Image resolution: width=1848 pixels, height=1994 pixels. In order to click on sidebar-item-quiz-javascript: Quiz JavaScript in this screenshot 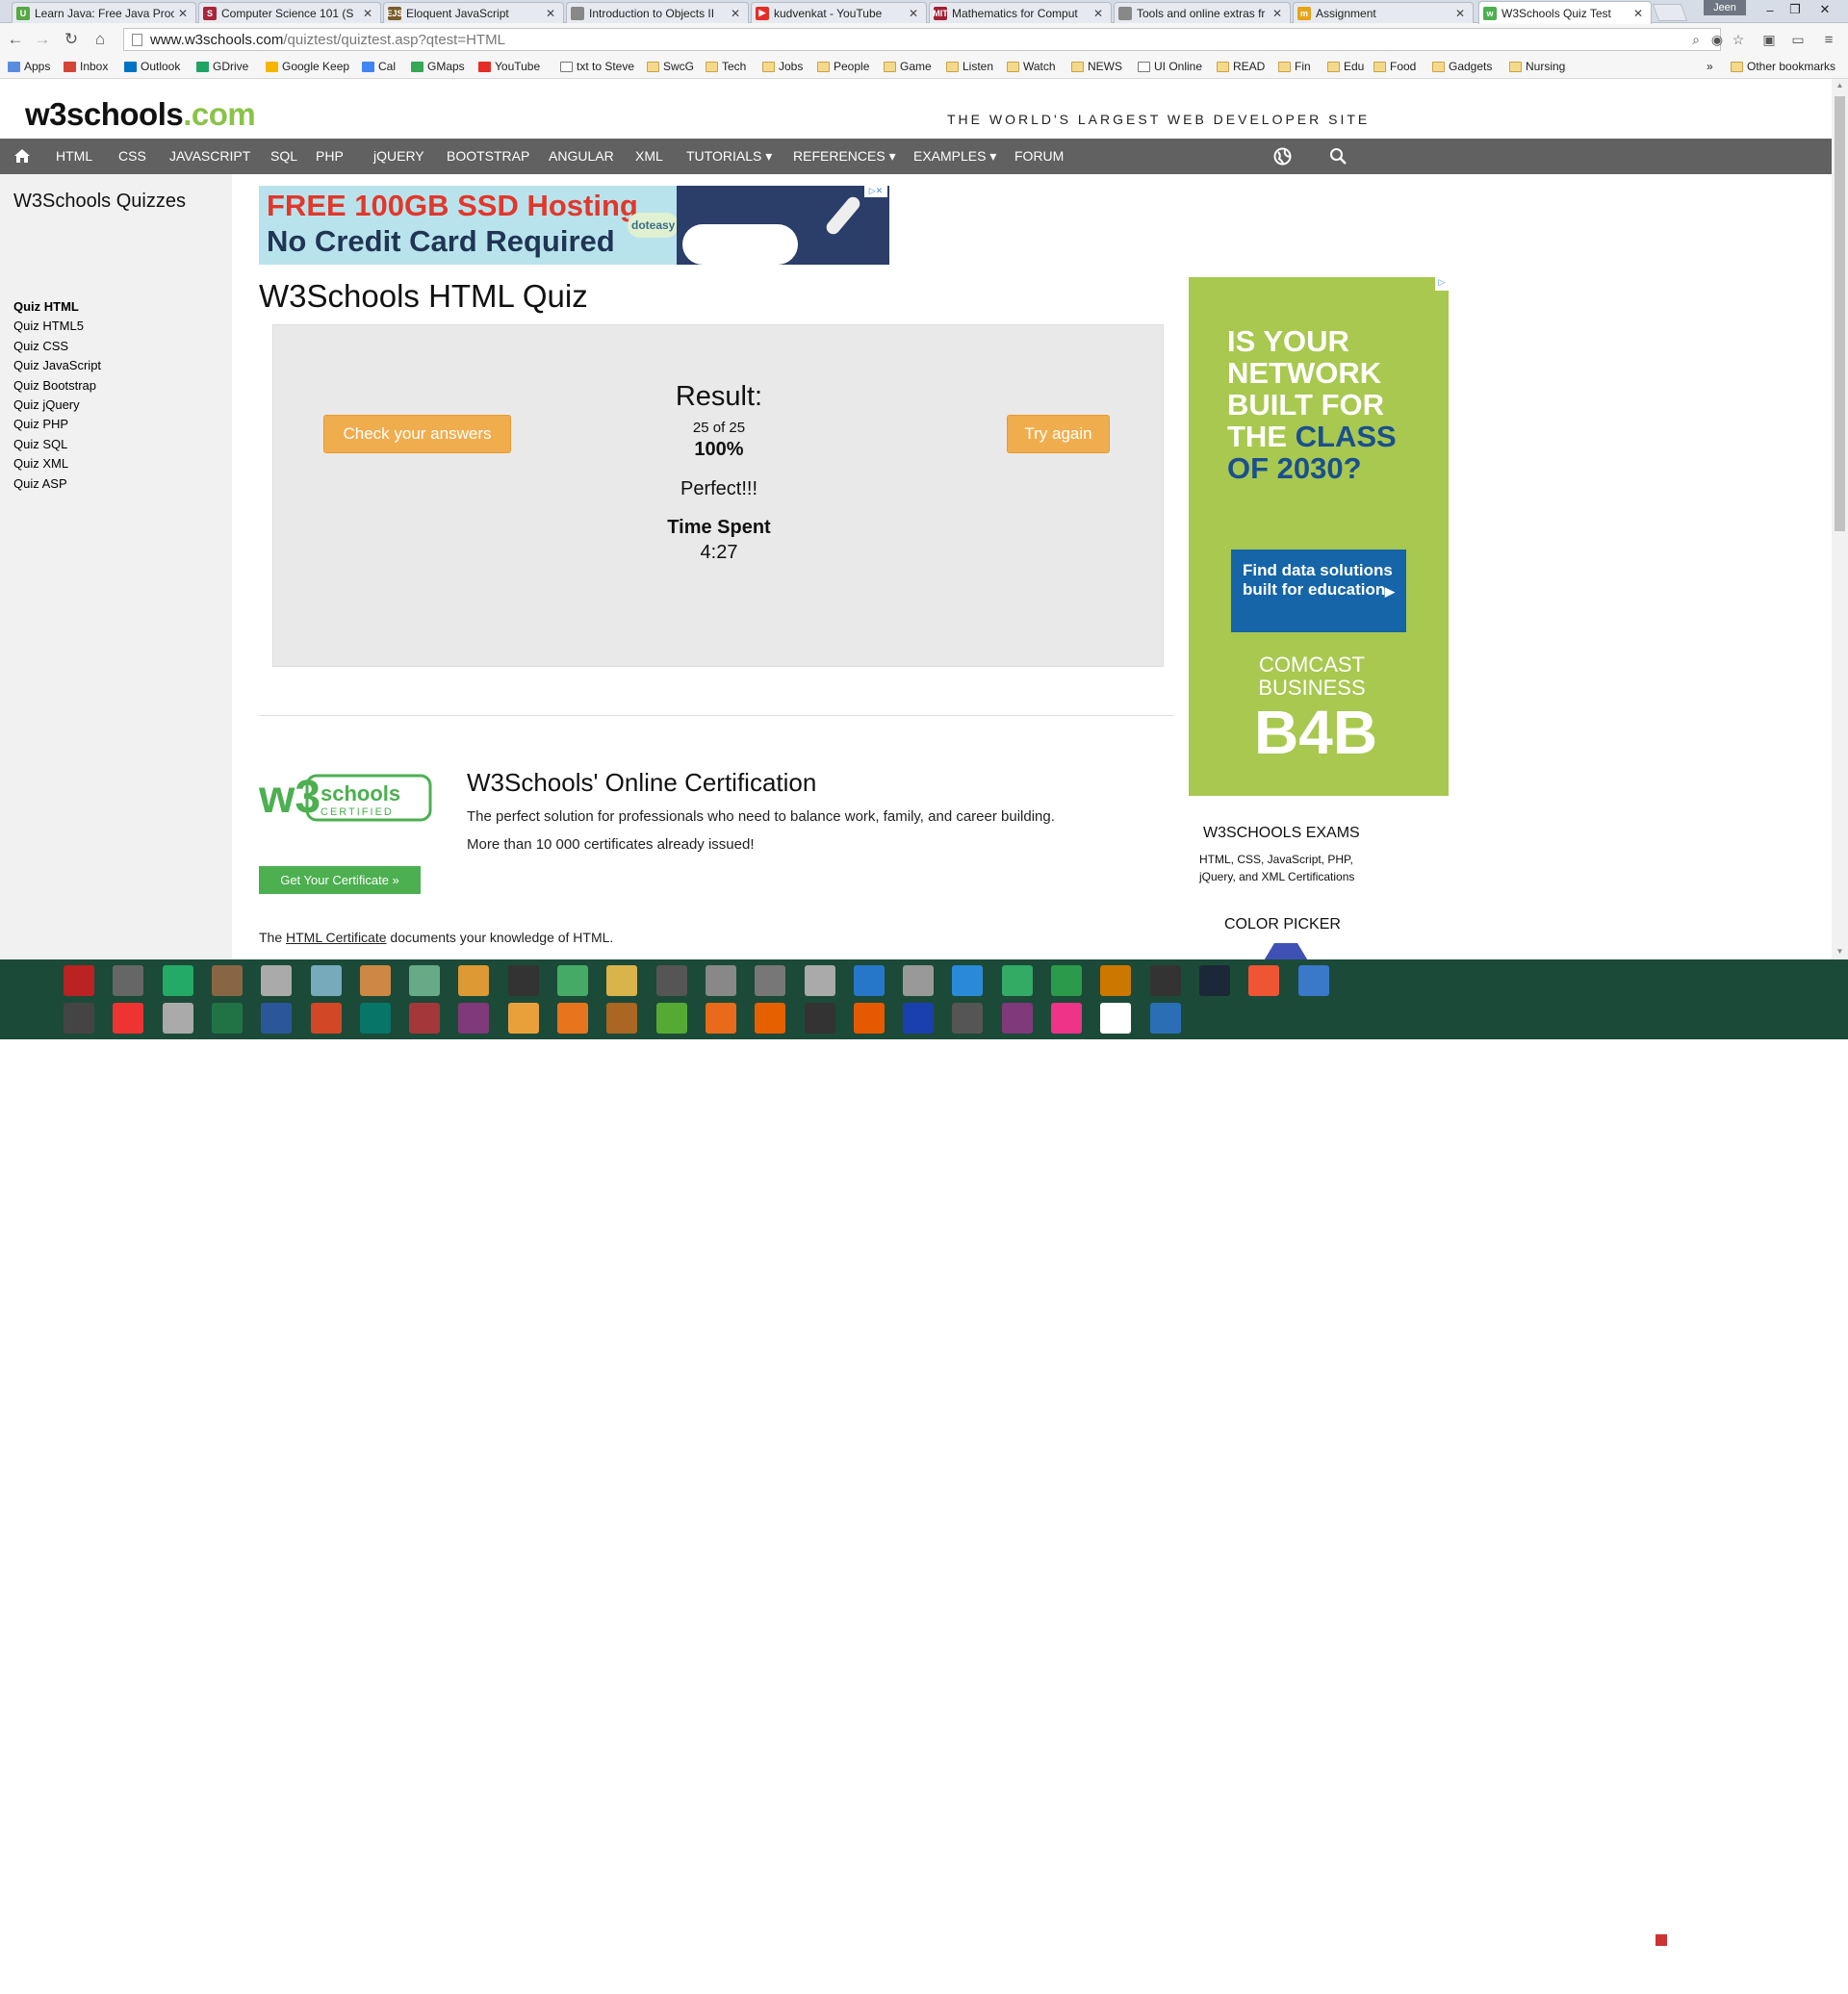, I will do `click(57, 365)`.